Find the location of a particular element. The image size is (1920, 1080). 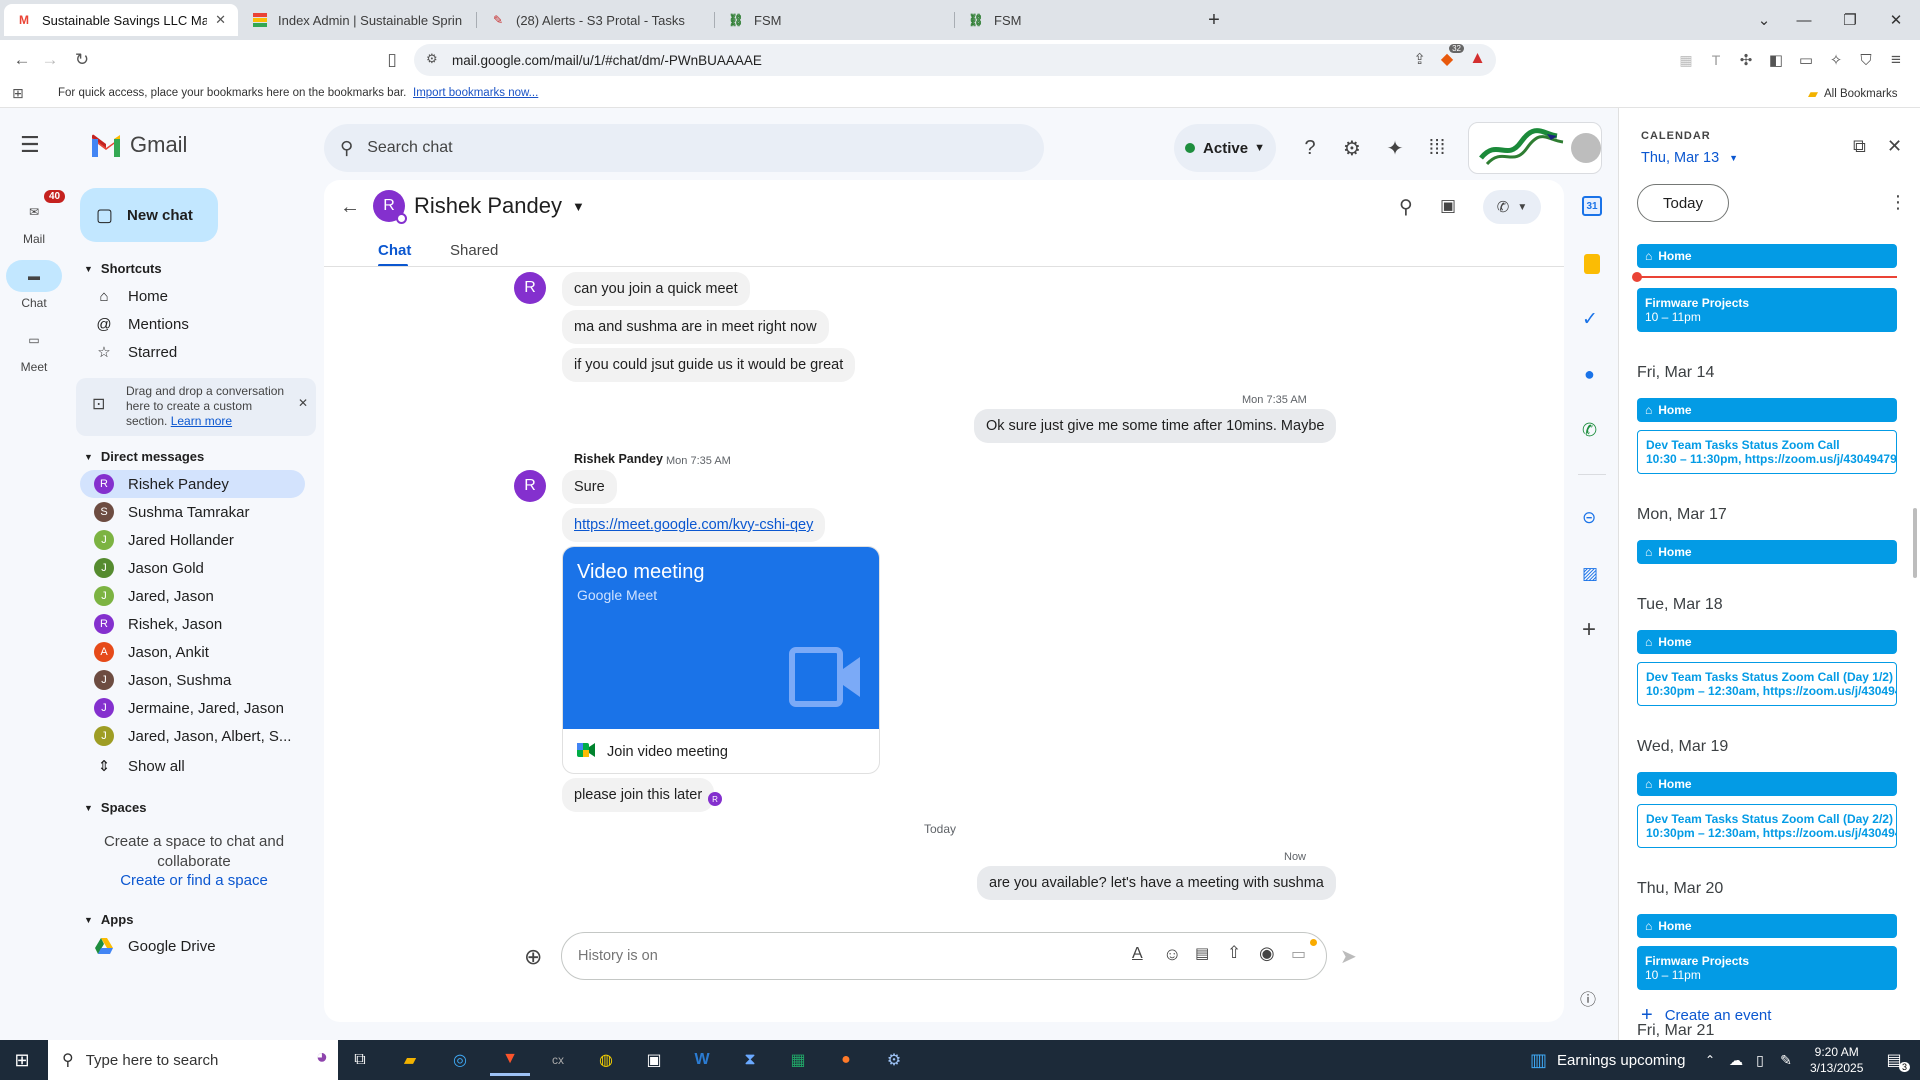

create-space-link: Create or find a space is located at coordinates (194, 880).